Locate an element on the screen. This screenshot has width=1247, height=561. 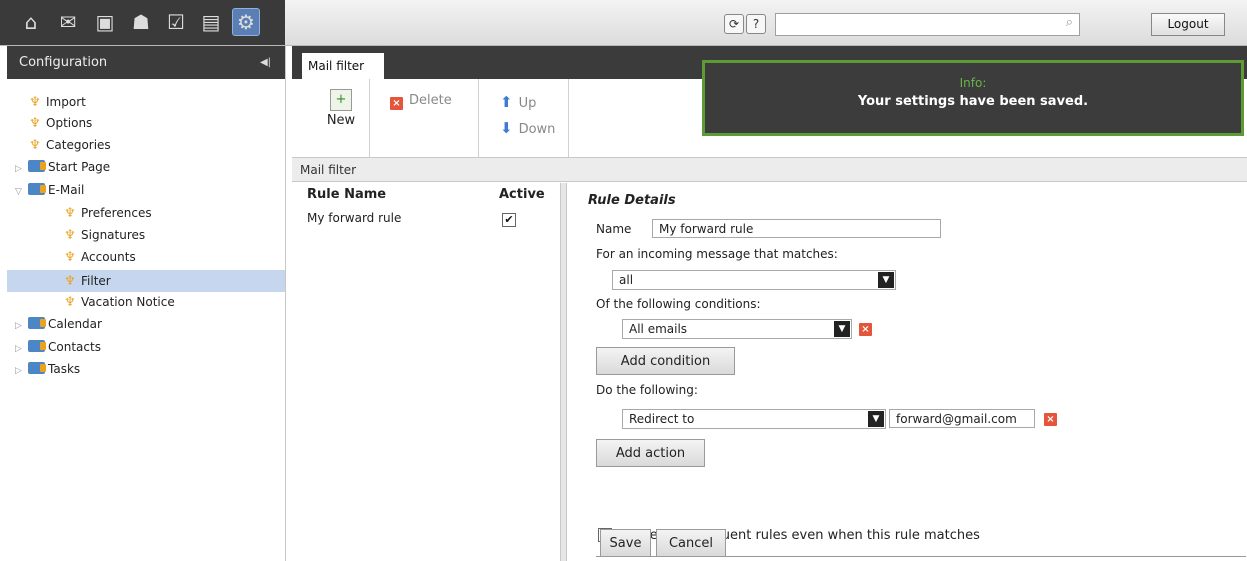
sidebar-item-label: E-Mail is located at coordinates (66, 190).